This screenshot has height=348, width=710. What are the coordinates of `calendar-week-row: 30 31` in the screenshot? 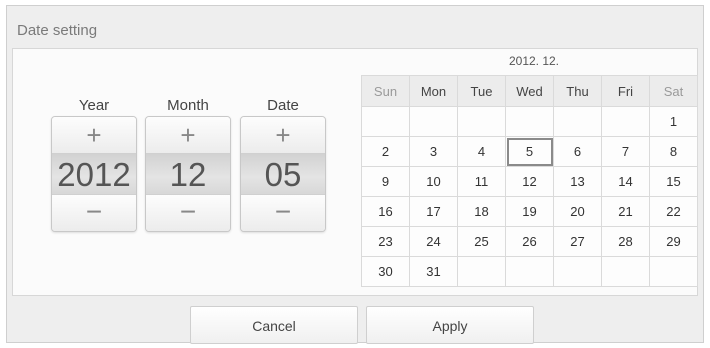 It's located at (529, 271).